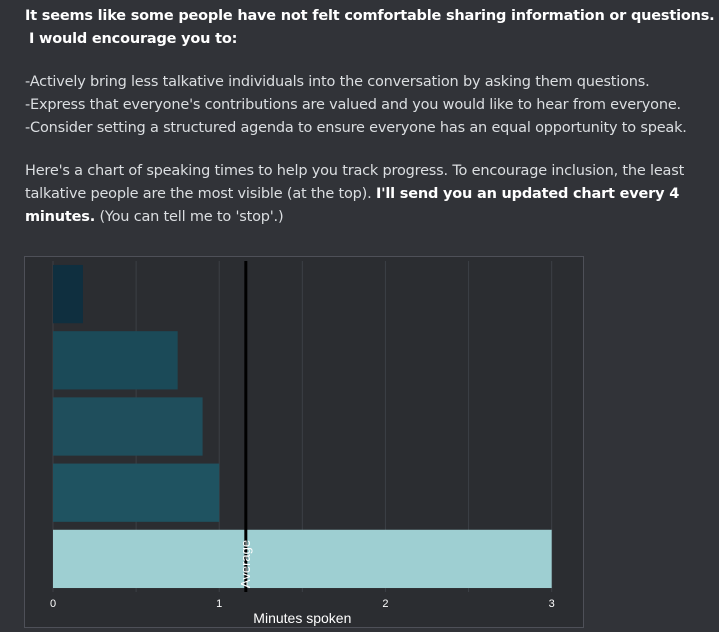 The height and width of the screenshot is (632, 719). I want to click on x-tick-label: 0, so click(53, 604).